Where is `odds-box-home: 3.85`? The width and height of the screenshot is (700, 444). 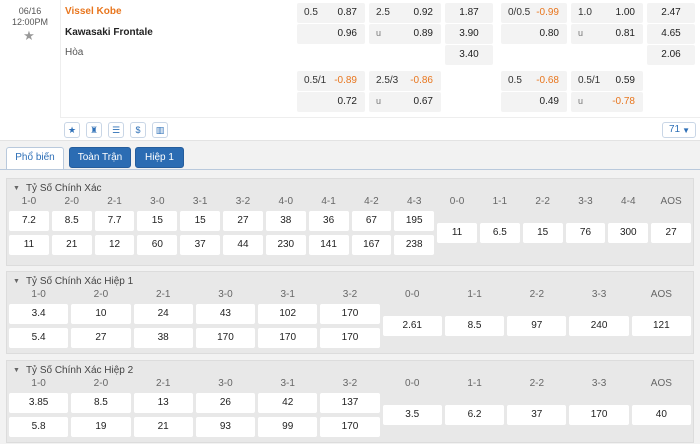
odds-box-home: 3.85 is located at coordinates (39, 403).